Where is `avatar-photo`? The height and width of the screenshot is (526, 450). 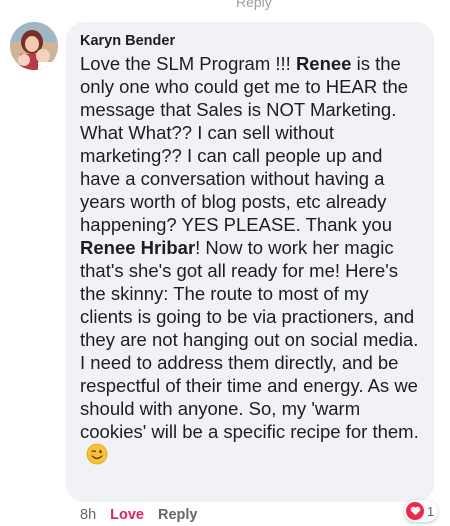
avatar-photo is located at coordinates (34, 46).